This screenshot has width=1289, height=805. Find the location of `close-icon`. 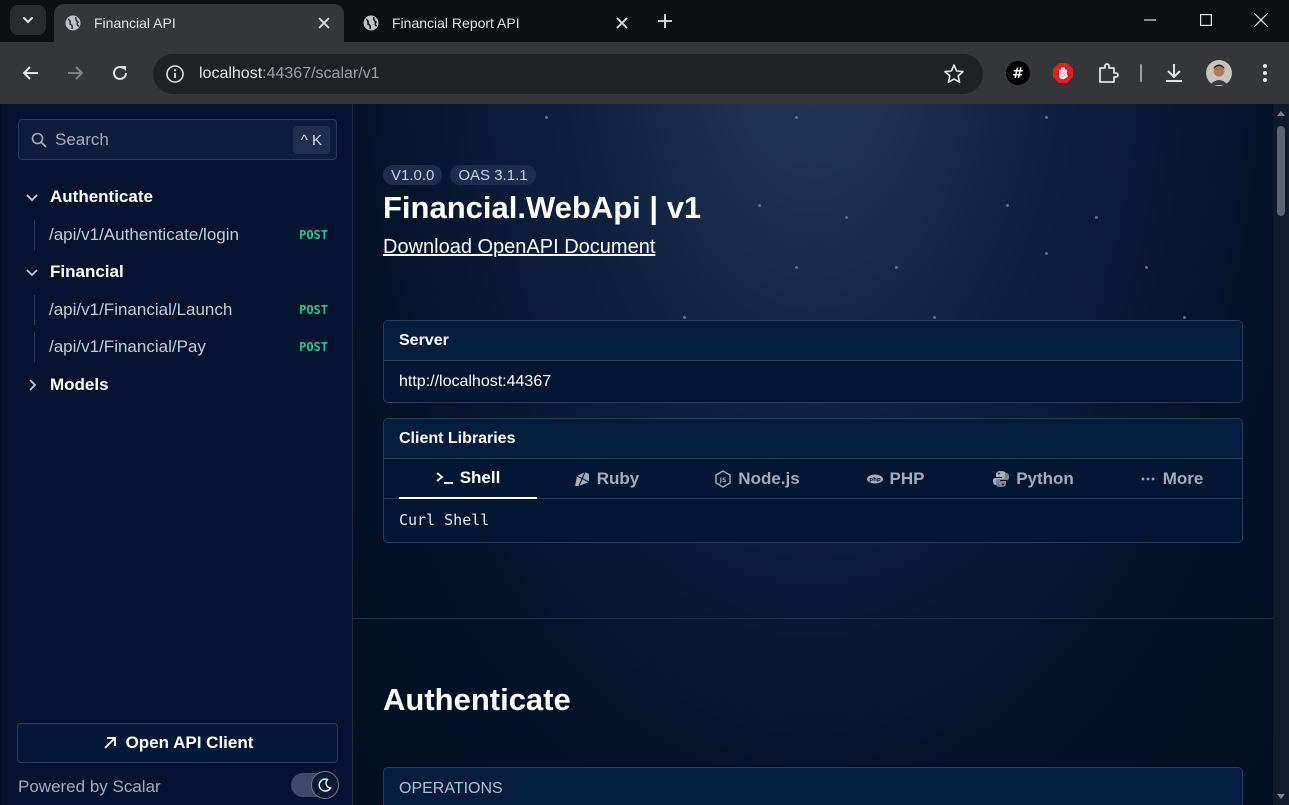

close-icon is located at coordinates (1261, 20).